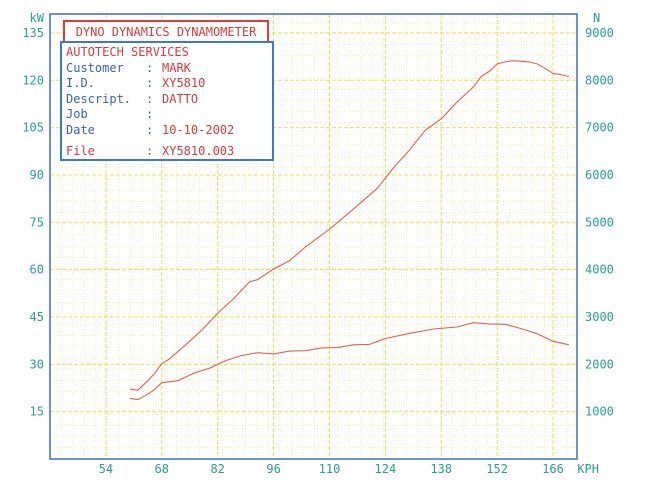 This screenshot has width=648, height=494. What do you see at coordinates (106, 469) in the screenshot?
I see `x-tick-label: 54` at bounding box center [106, 469].